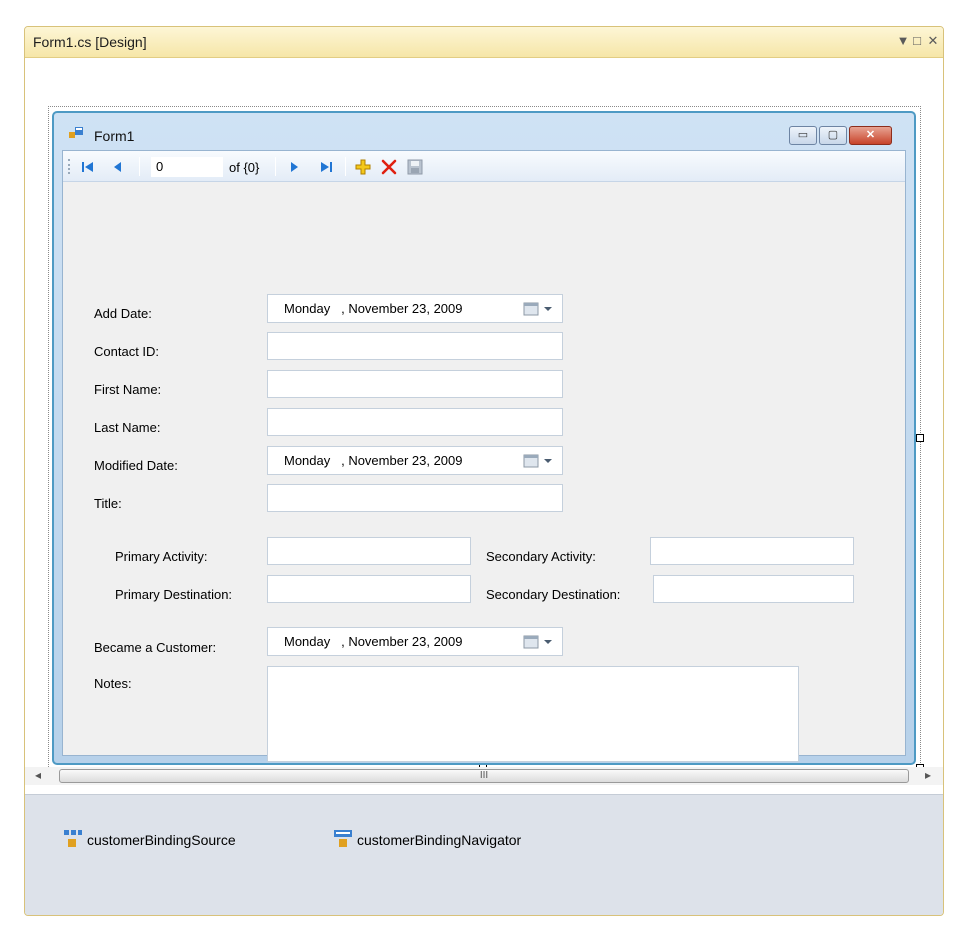 This screenshot has width=957, height=937. Describe the element at coordinates (118, 167) in the screenshot. I see `move-previous-icon` at that location.